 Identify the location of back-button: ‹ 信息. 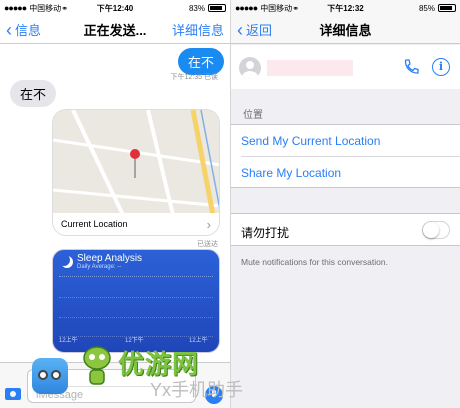
(20, 29).